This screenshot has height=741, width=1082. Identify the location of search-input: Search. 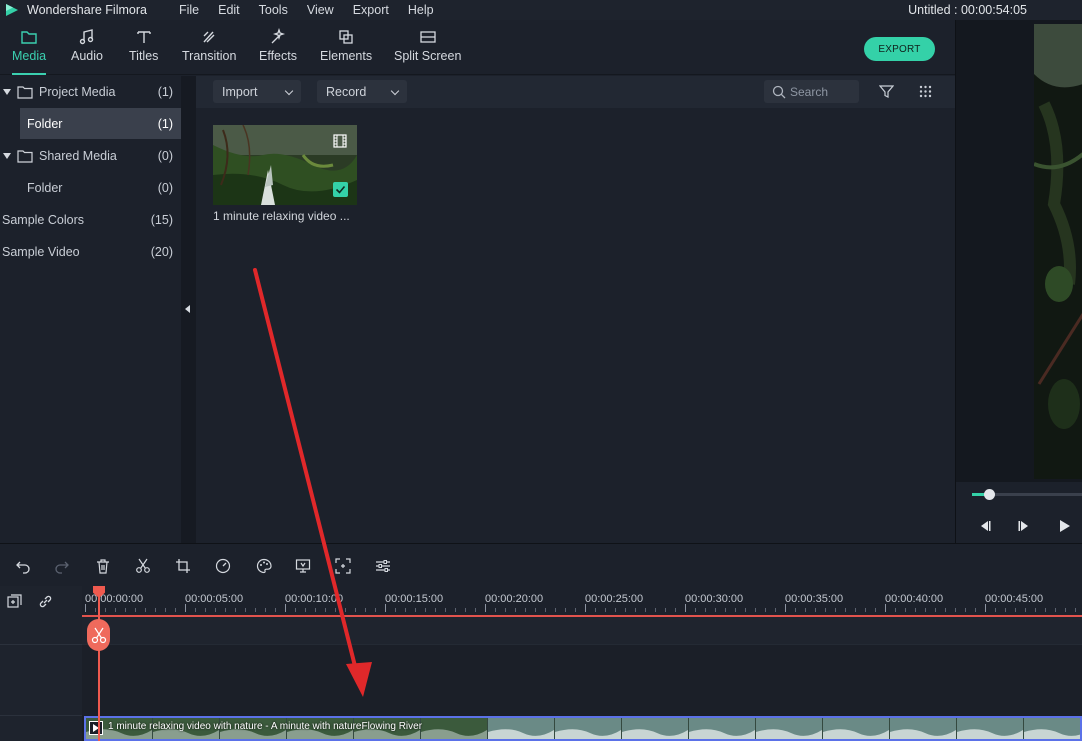
(811, 91).